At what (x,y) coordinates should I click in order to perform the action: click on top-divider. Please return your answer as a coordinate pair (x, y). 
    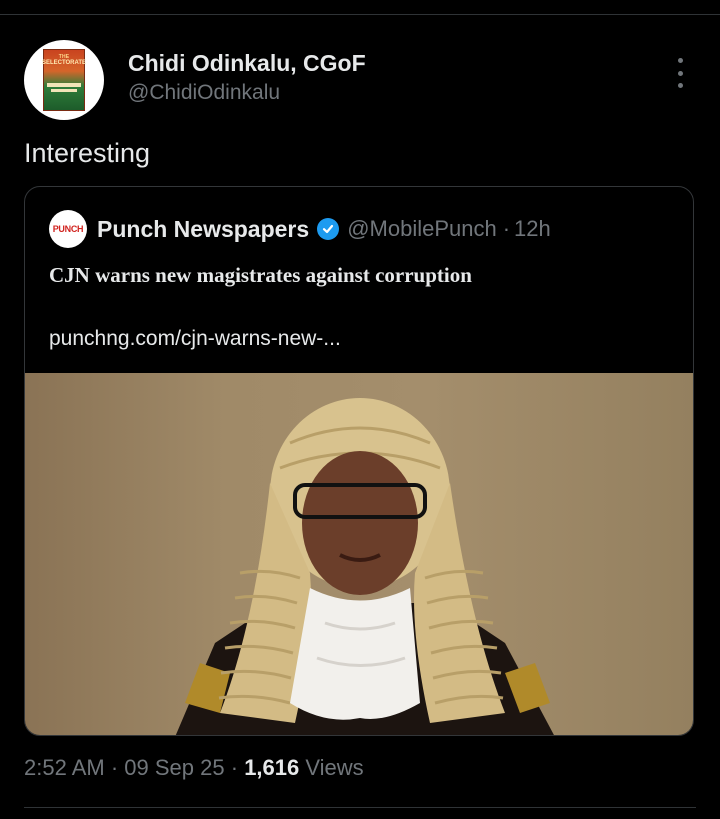
    Looking at the image, I should click on (360, 14).